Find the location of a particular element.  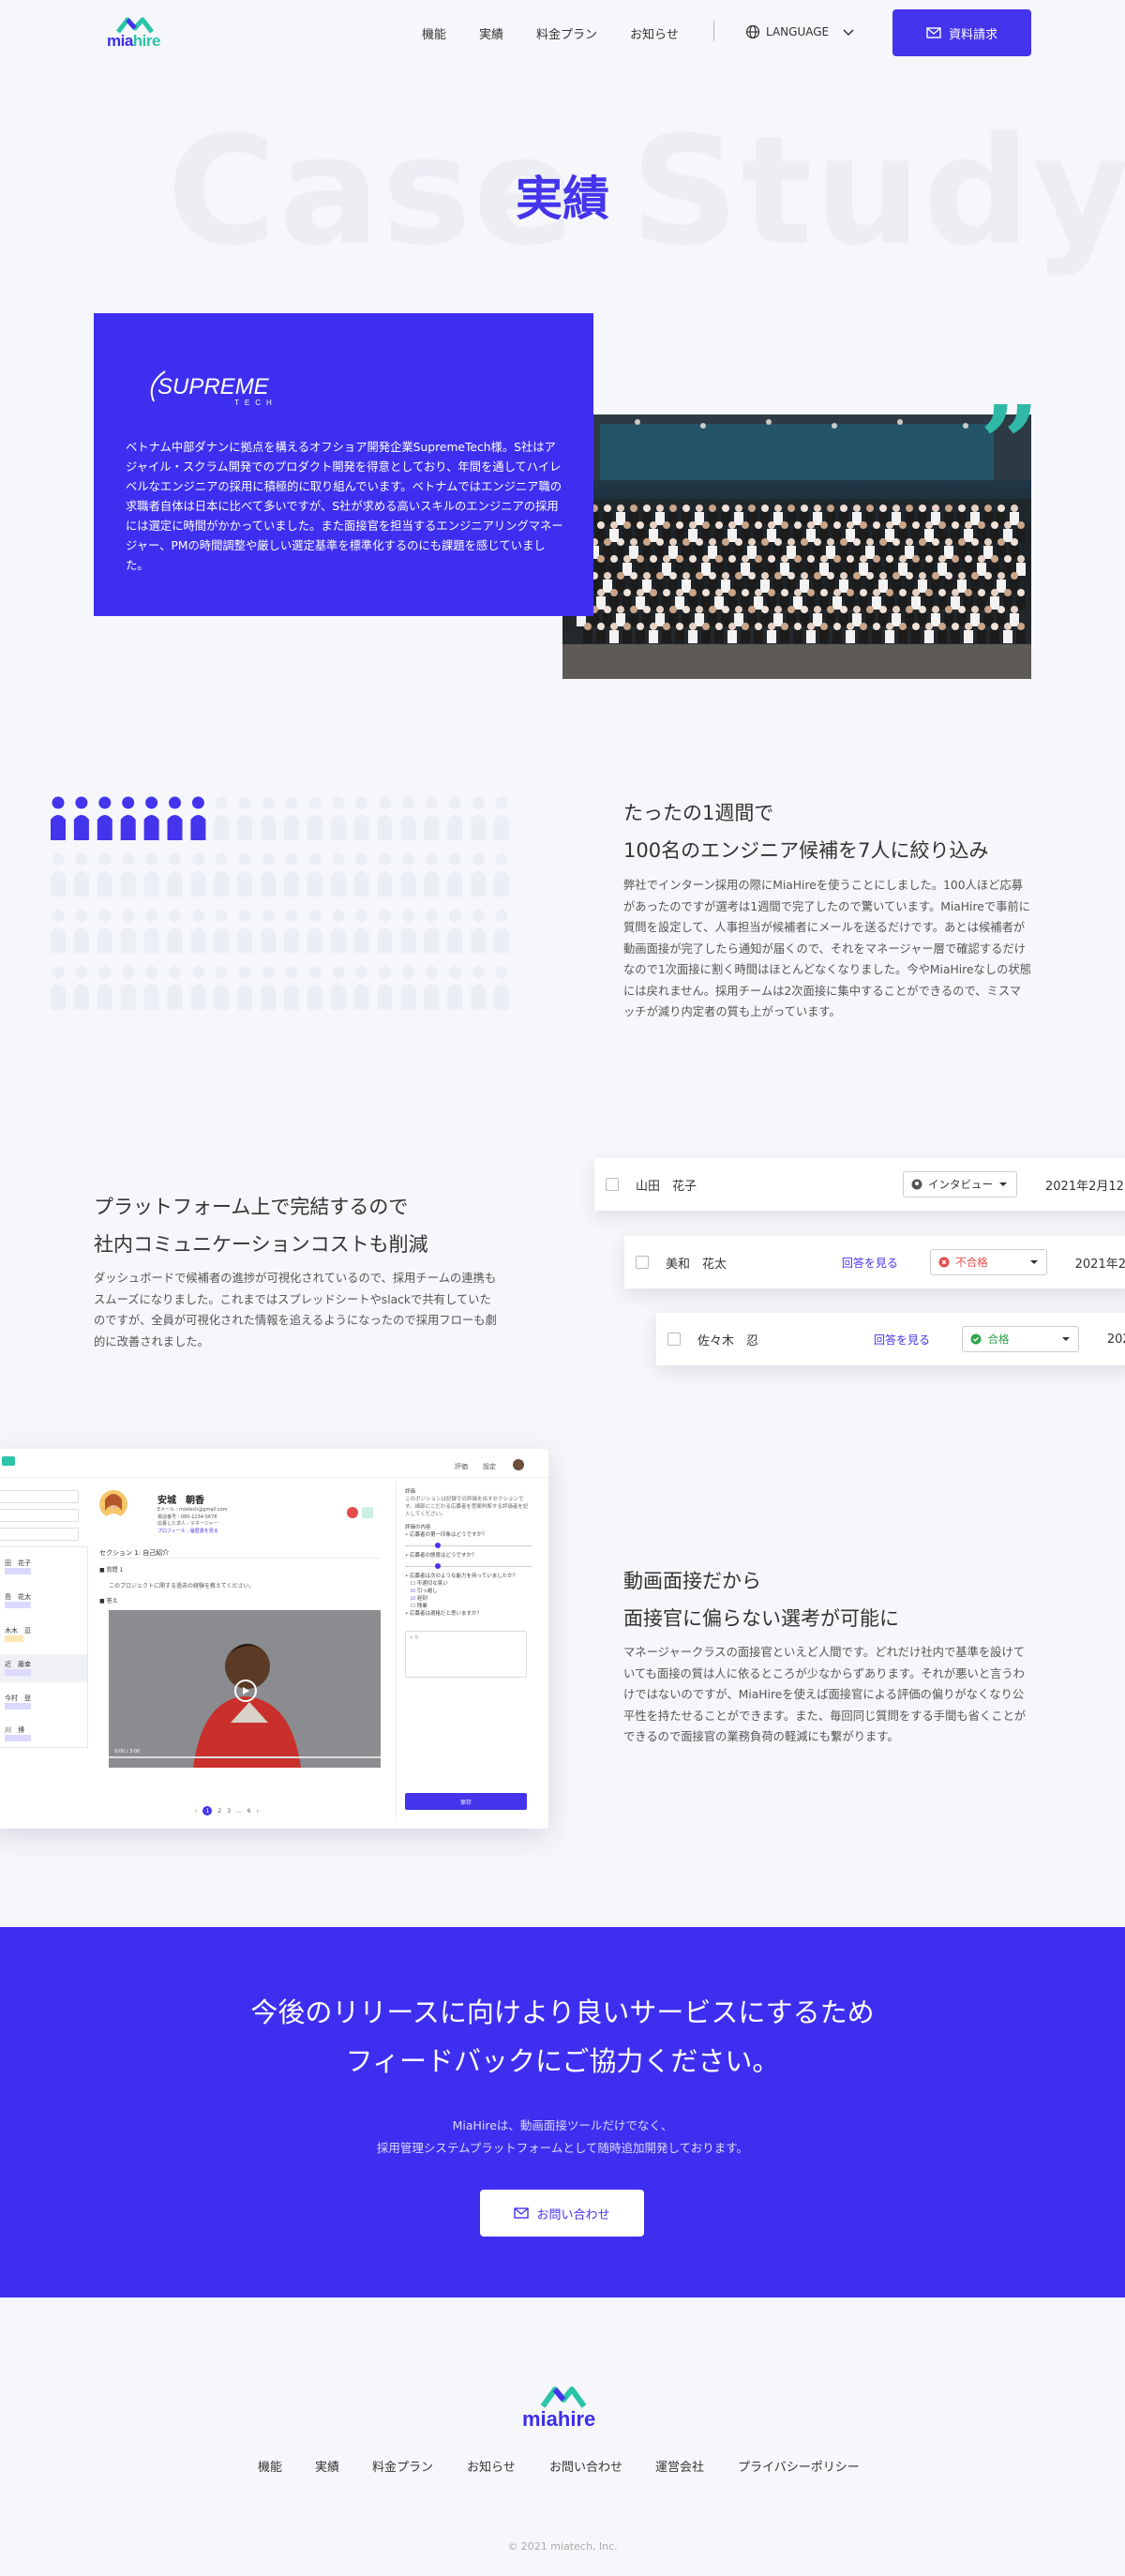

checkbox-item: ☑ 遅刻 is located at coordinates (471, 1599).